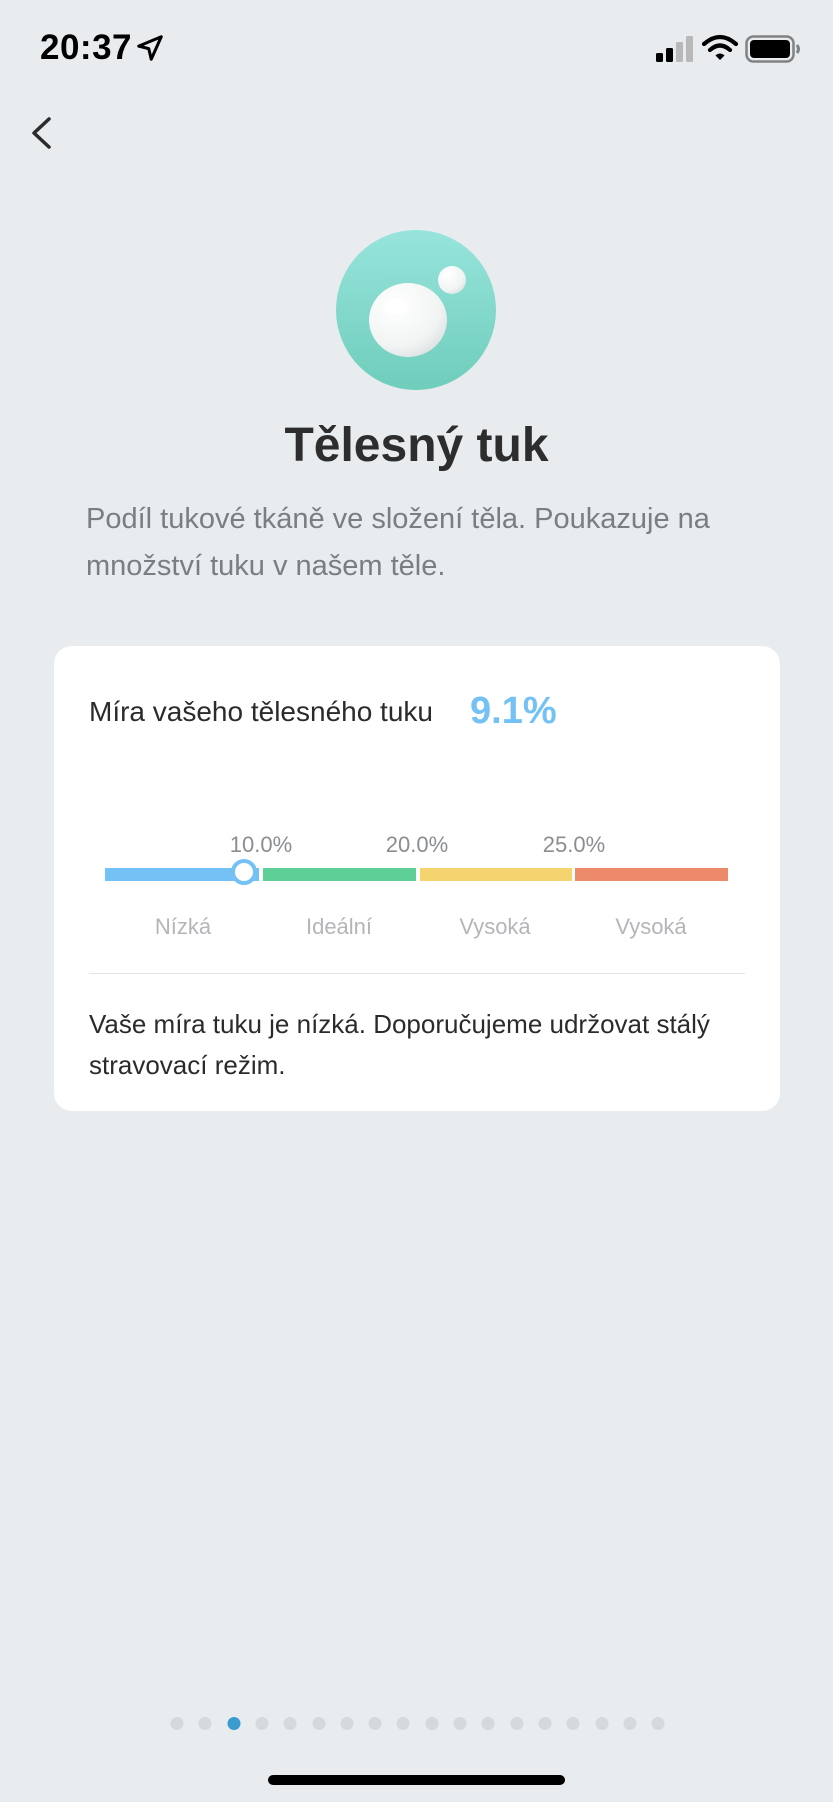 This screenshot has width=833, height=1802. What do you see at coordinates (416, 50) in the screenshot?
I see `status-bar: 20:37` at bounding box center [416, 50].